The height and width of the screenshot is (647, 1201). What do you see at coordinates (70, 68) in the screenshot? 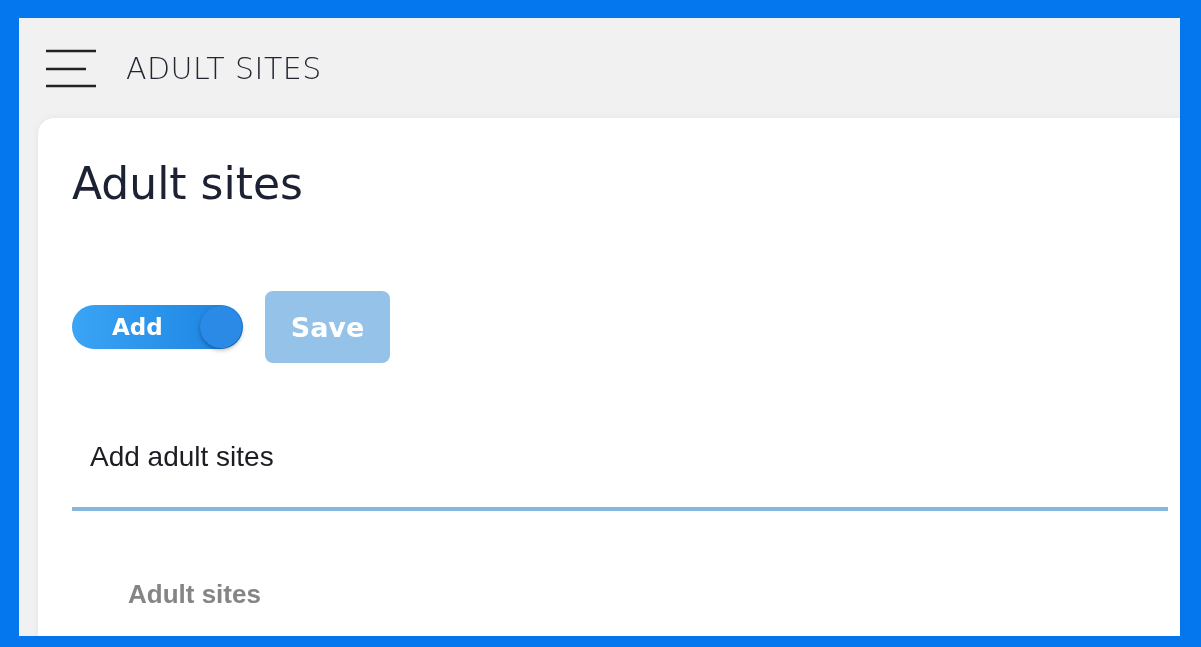
I see `menu-icon` at bounding box center [70, 68].